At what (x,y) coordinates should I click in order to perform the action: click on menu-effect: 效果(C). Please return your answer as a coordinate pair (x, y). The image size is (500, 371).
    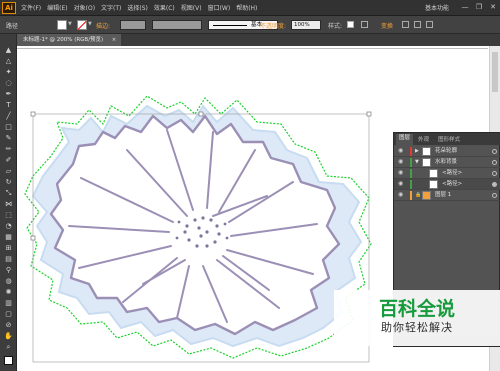
    Looking at the image, I should click on (164, 7).